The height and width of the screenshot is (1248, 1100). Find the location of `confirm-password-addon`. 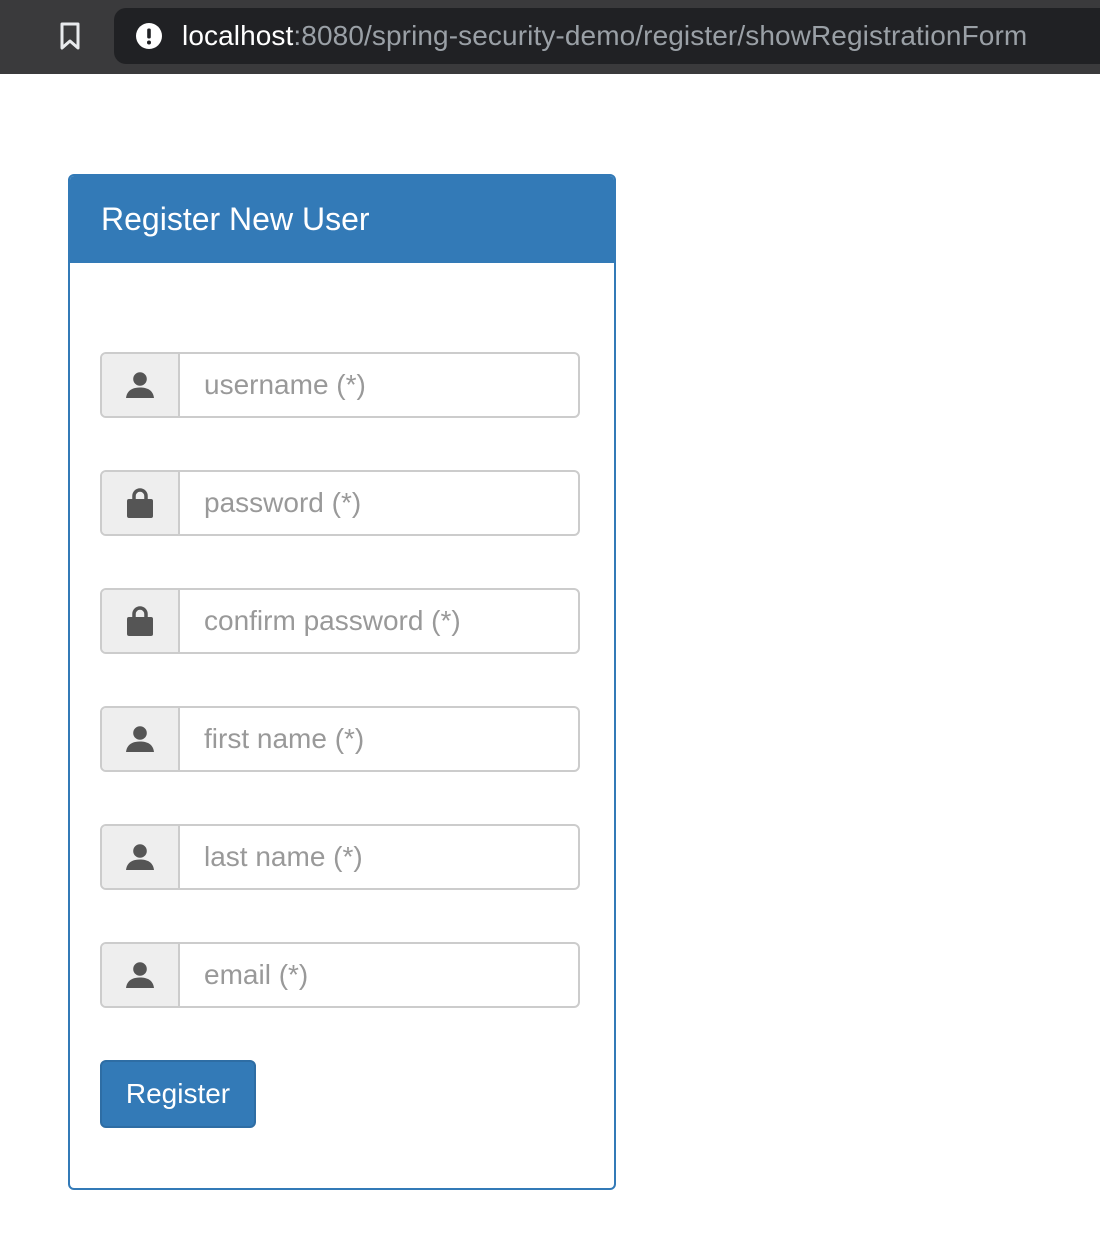

confirm-password-addon is located at coordinates (141, 621).